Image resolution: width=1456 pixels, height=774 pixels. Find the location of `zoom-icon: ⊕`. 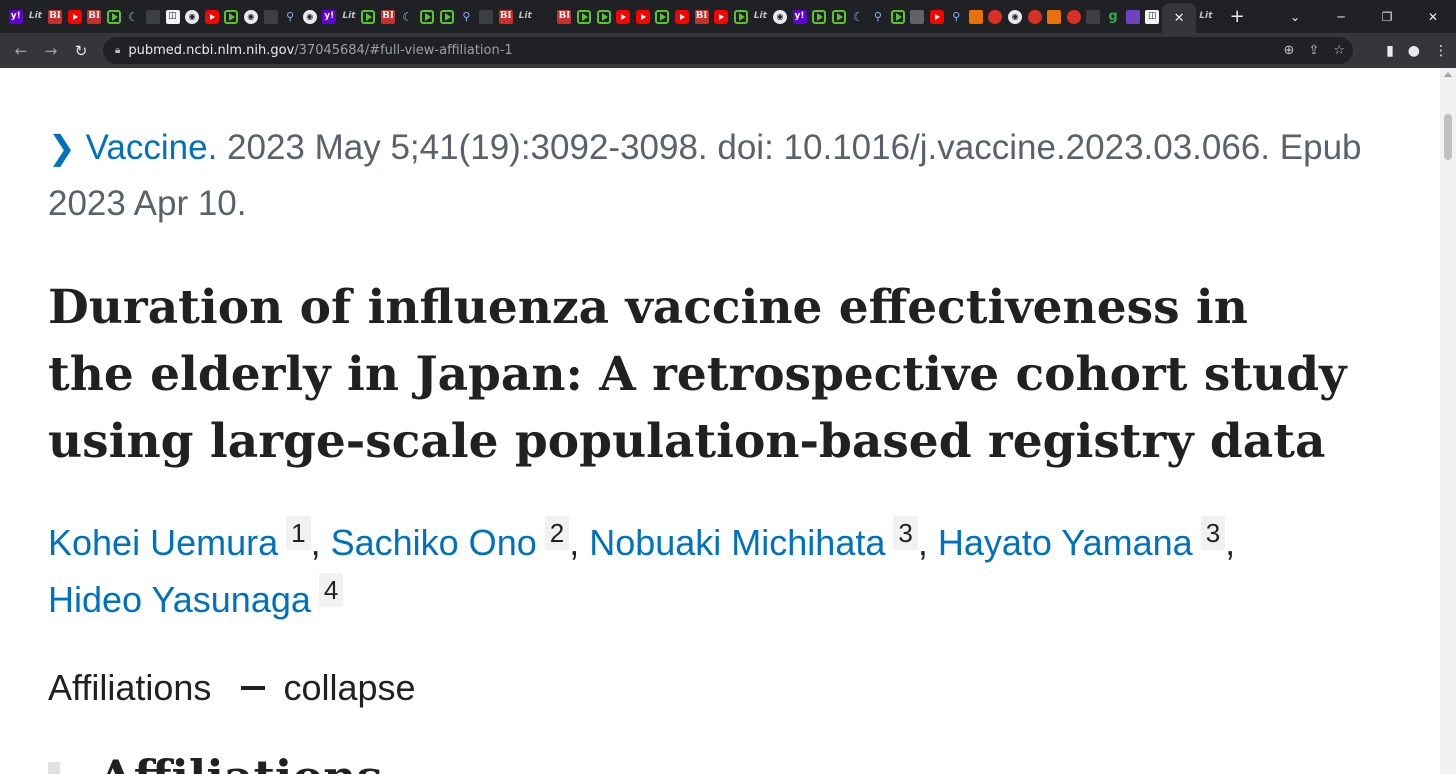

zoom-icon: ⊕ is located at coordinates (1289, 50).